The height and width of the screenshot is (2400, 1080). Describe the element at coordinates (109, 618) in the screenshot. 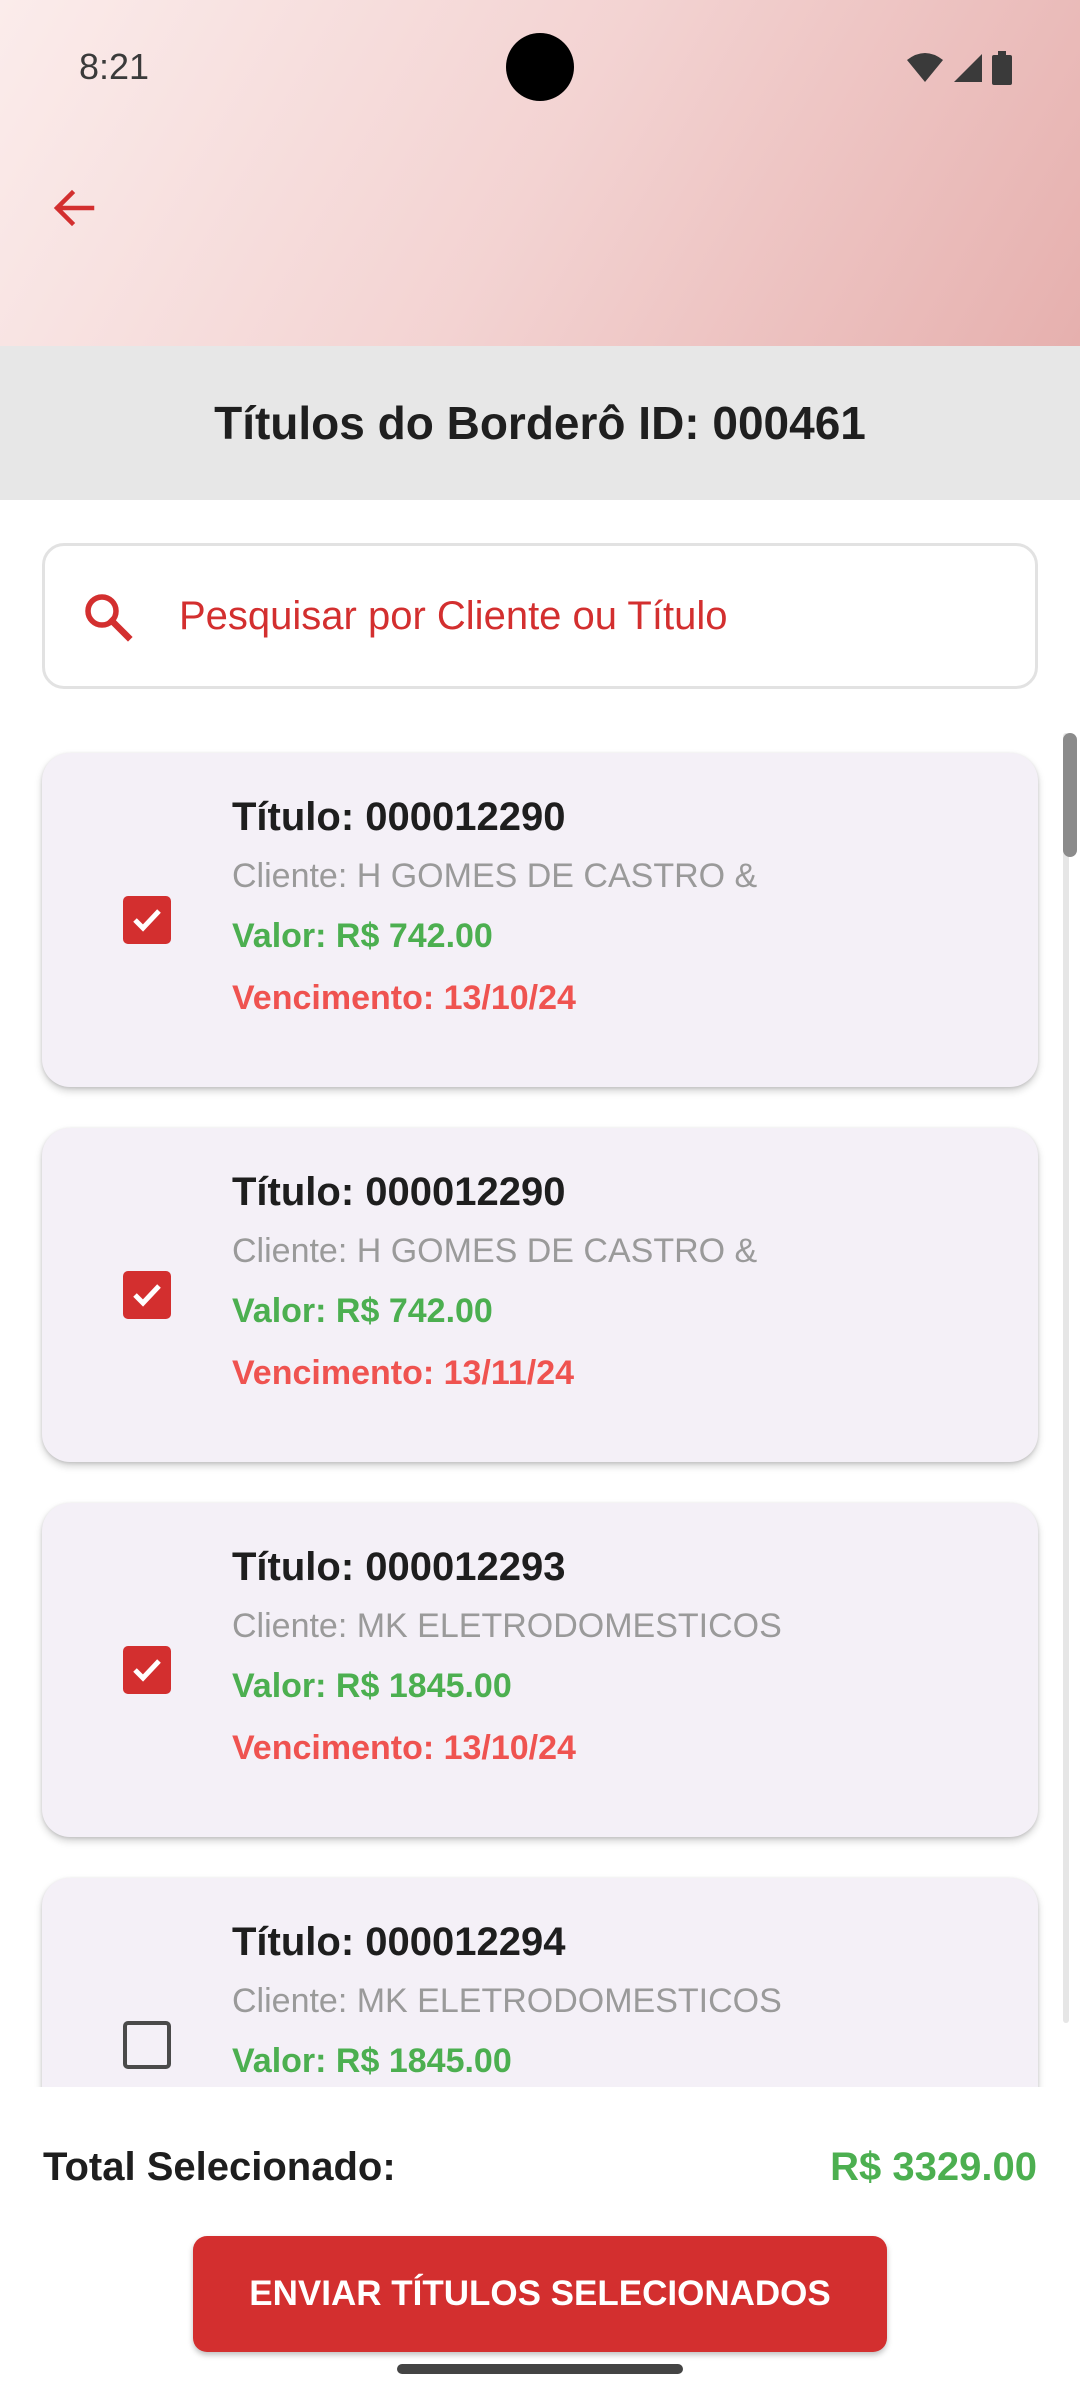

I see `search-icon` at that location.